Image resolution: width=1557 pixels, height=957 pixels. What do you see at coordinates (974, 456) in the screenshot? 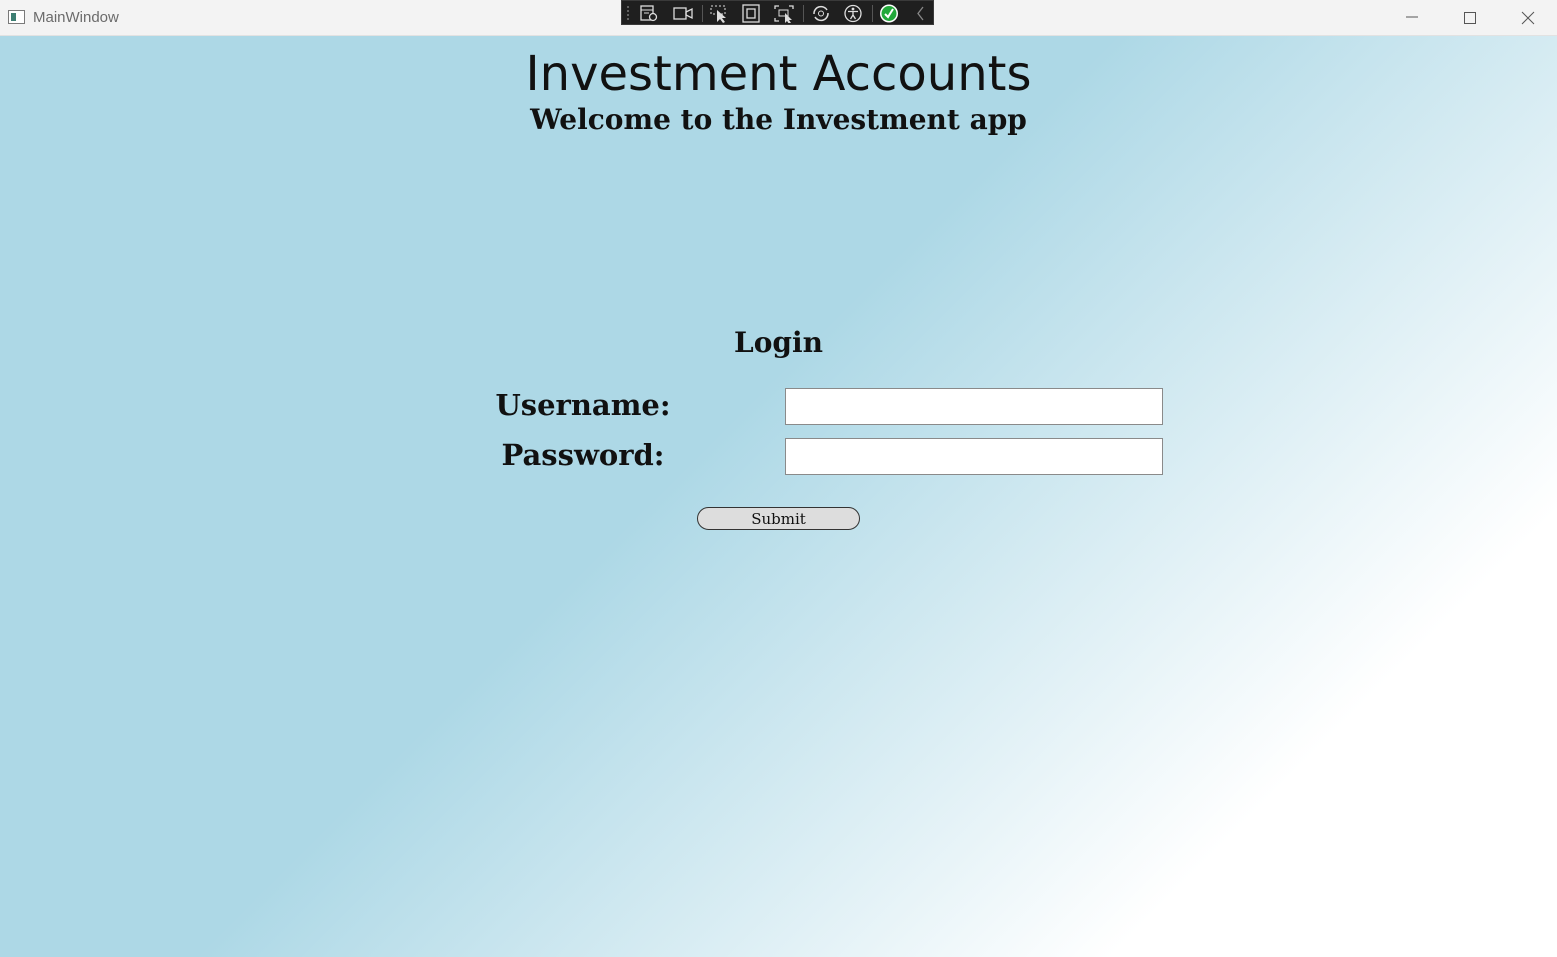
I see `password-input` at bounding box center [974, 456].